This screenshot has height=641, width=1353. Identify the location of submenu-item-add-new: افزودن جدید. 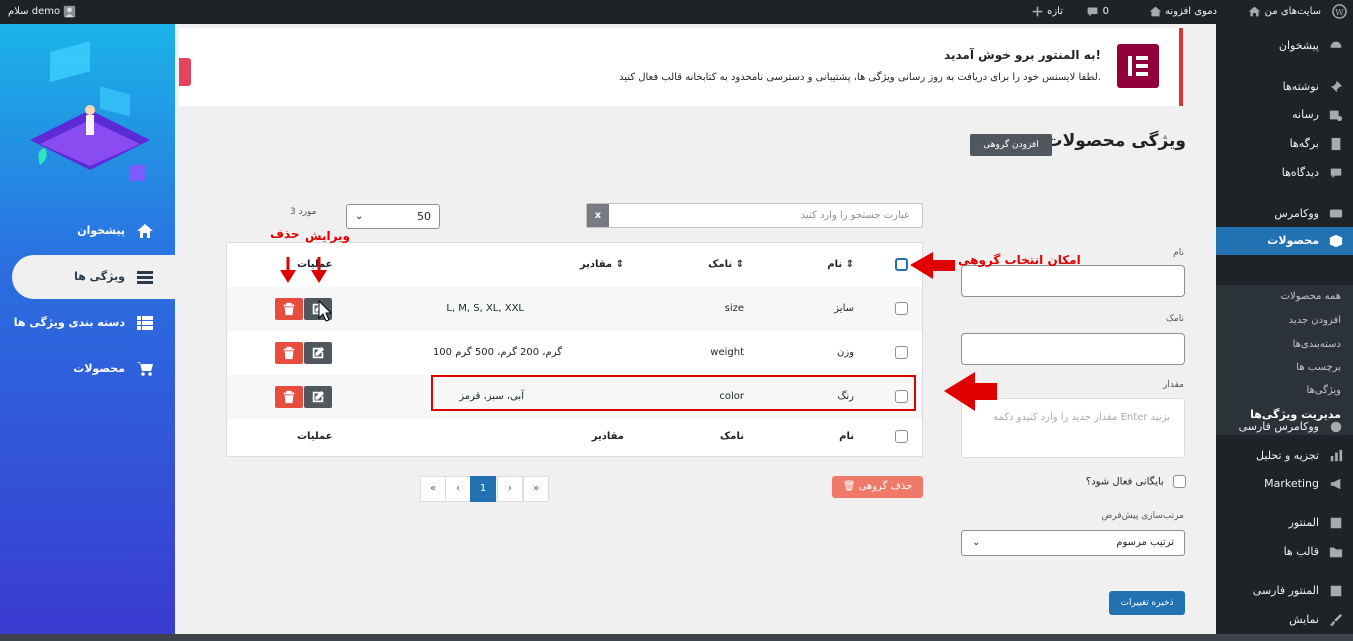
(1284, 321).